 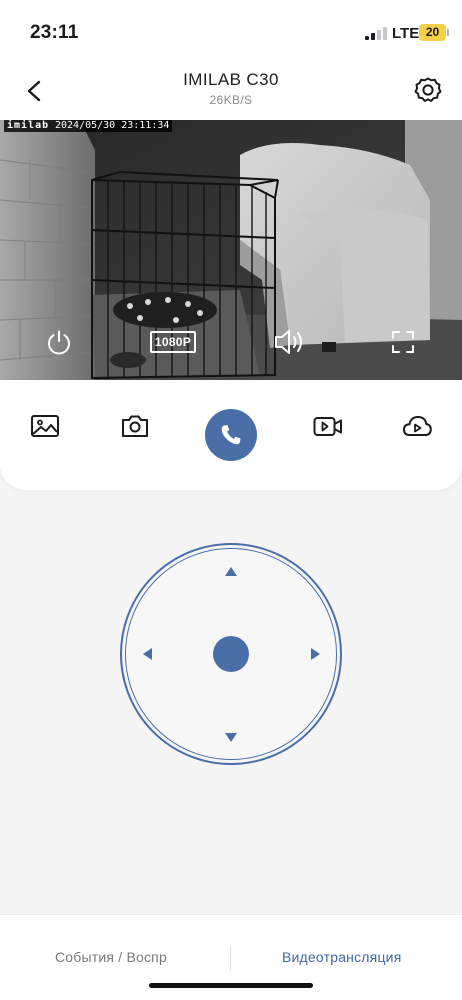 I want to click on title-block: IMILAB C30 26KB/S, so click(x=231, y=88).